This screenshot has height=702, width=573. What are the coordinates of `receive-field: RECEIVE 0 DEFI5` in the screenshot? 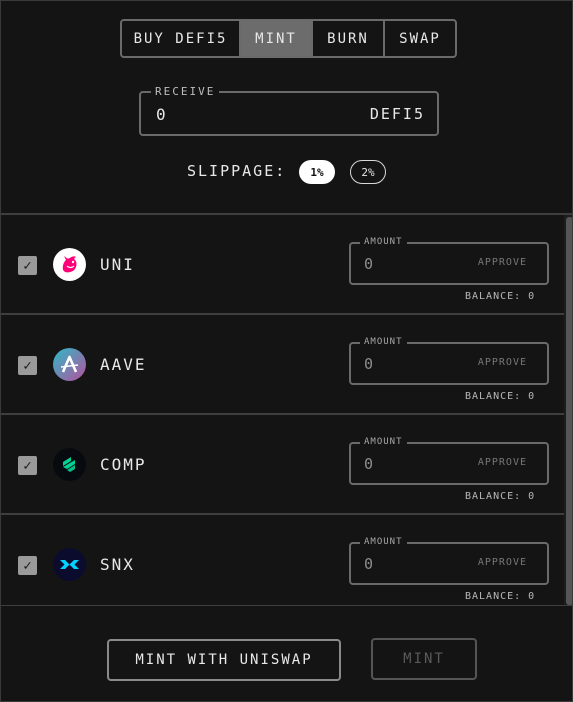 It's located at (289, 110).